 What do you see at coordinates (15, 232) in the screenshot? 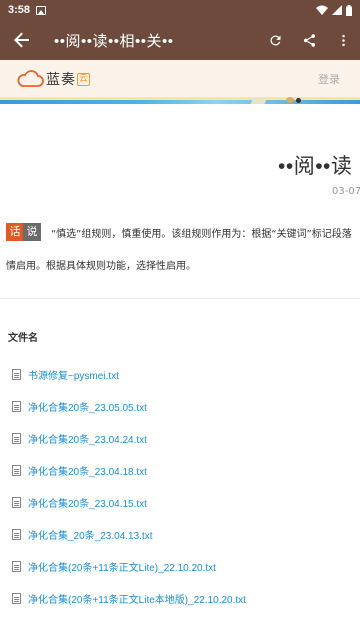
I see `tag-hua: 话` at bounding box center [15, 232].